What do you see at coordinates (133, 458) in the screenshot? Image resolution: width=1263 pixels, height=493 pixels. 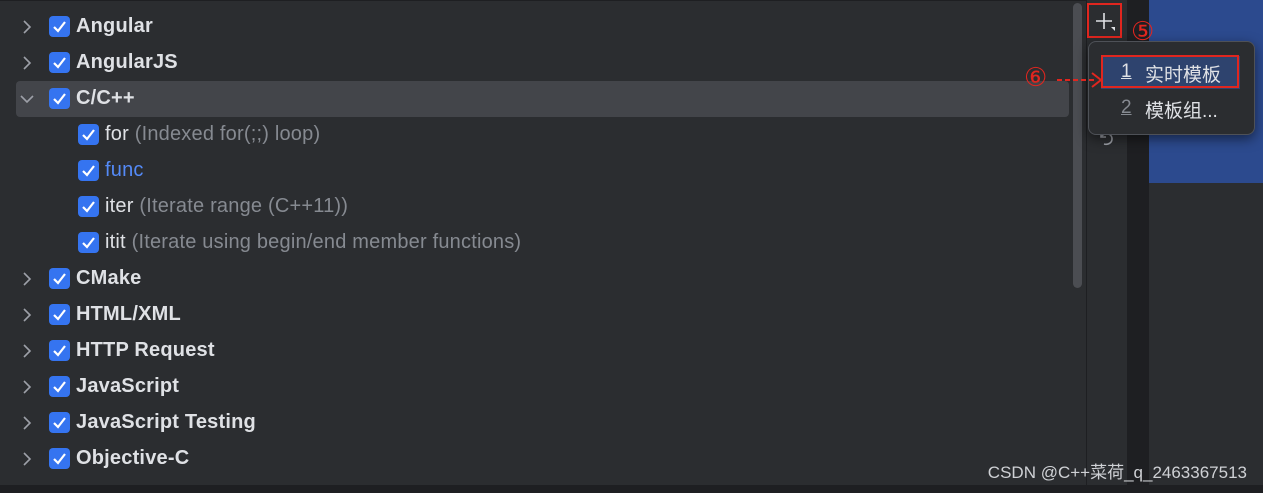 I see `group-label: Objective-C` at bounding box center [133, 458].